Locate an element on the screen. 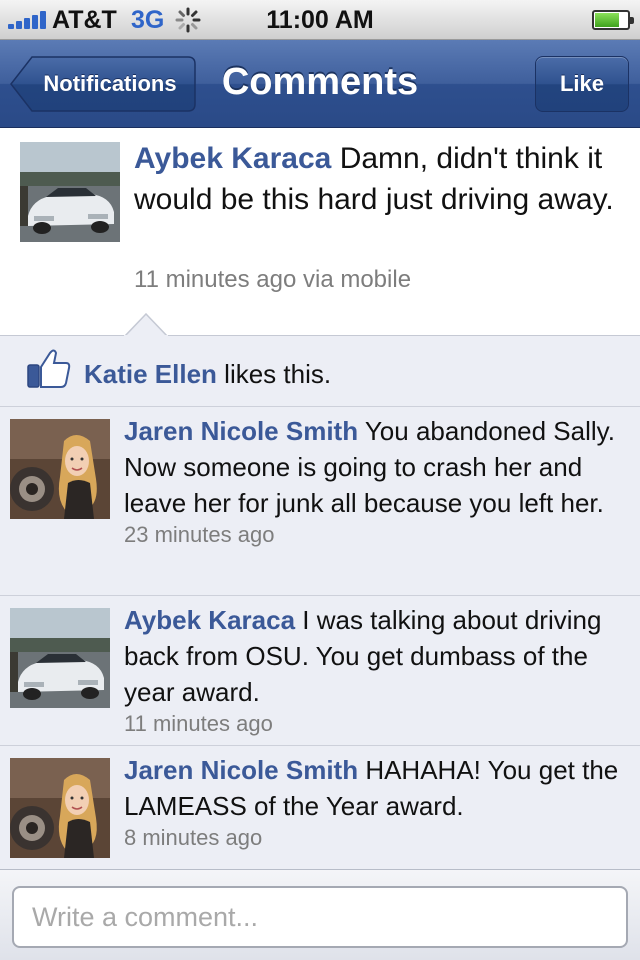 The height and width of the screenshot is (960, 640). comment-composer is located at coordinates (320, 914).